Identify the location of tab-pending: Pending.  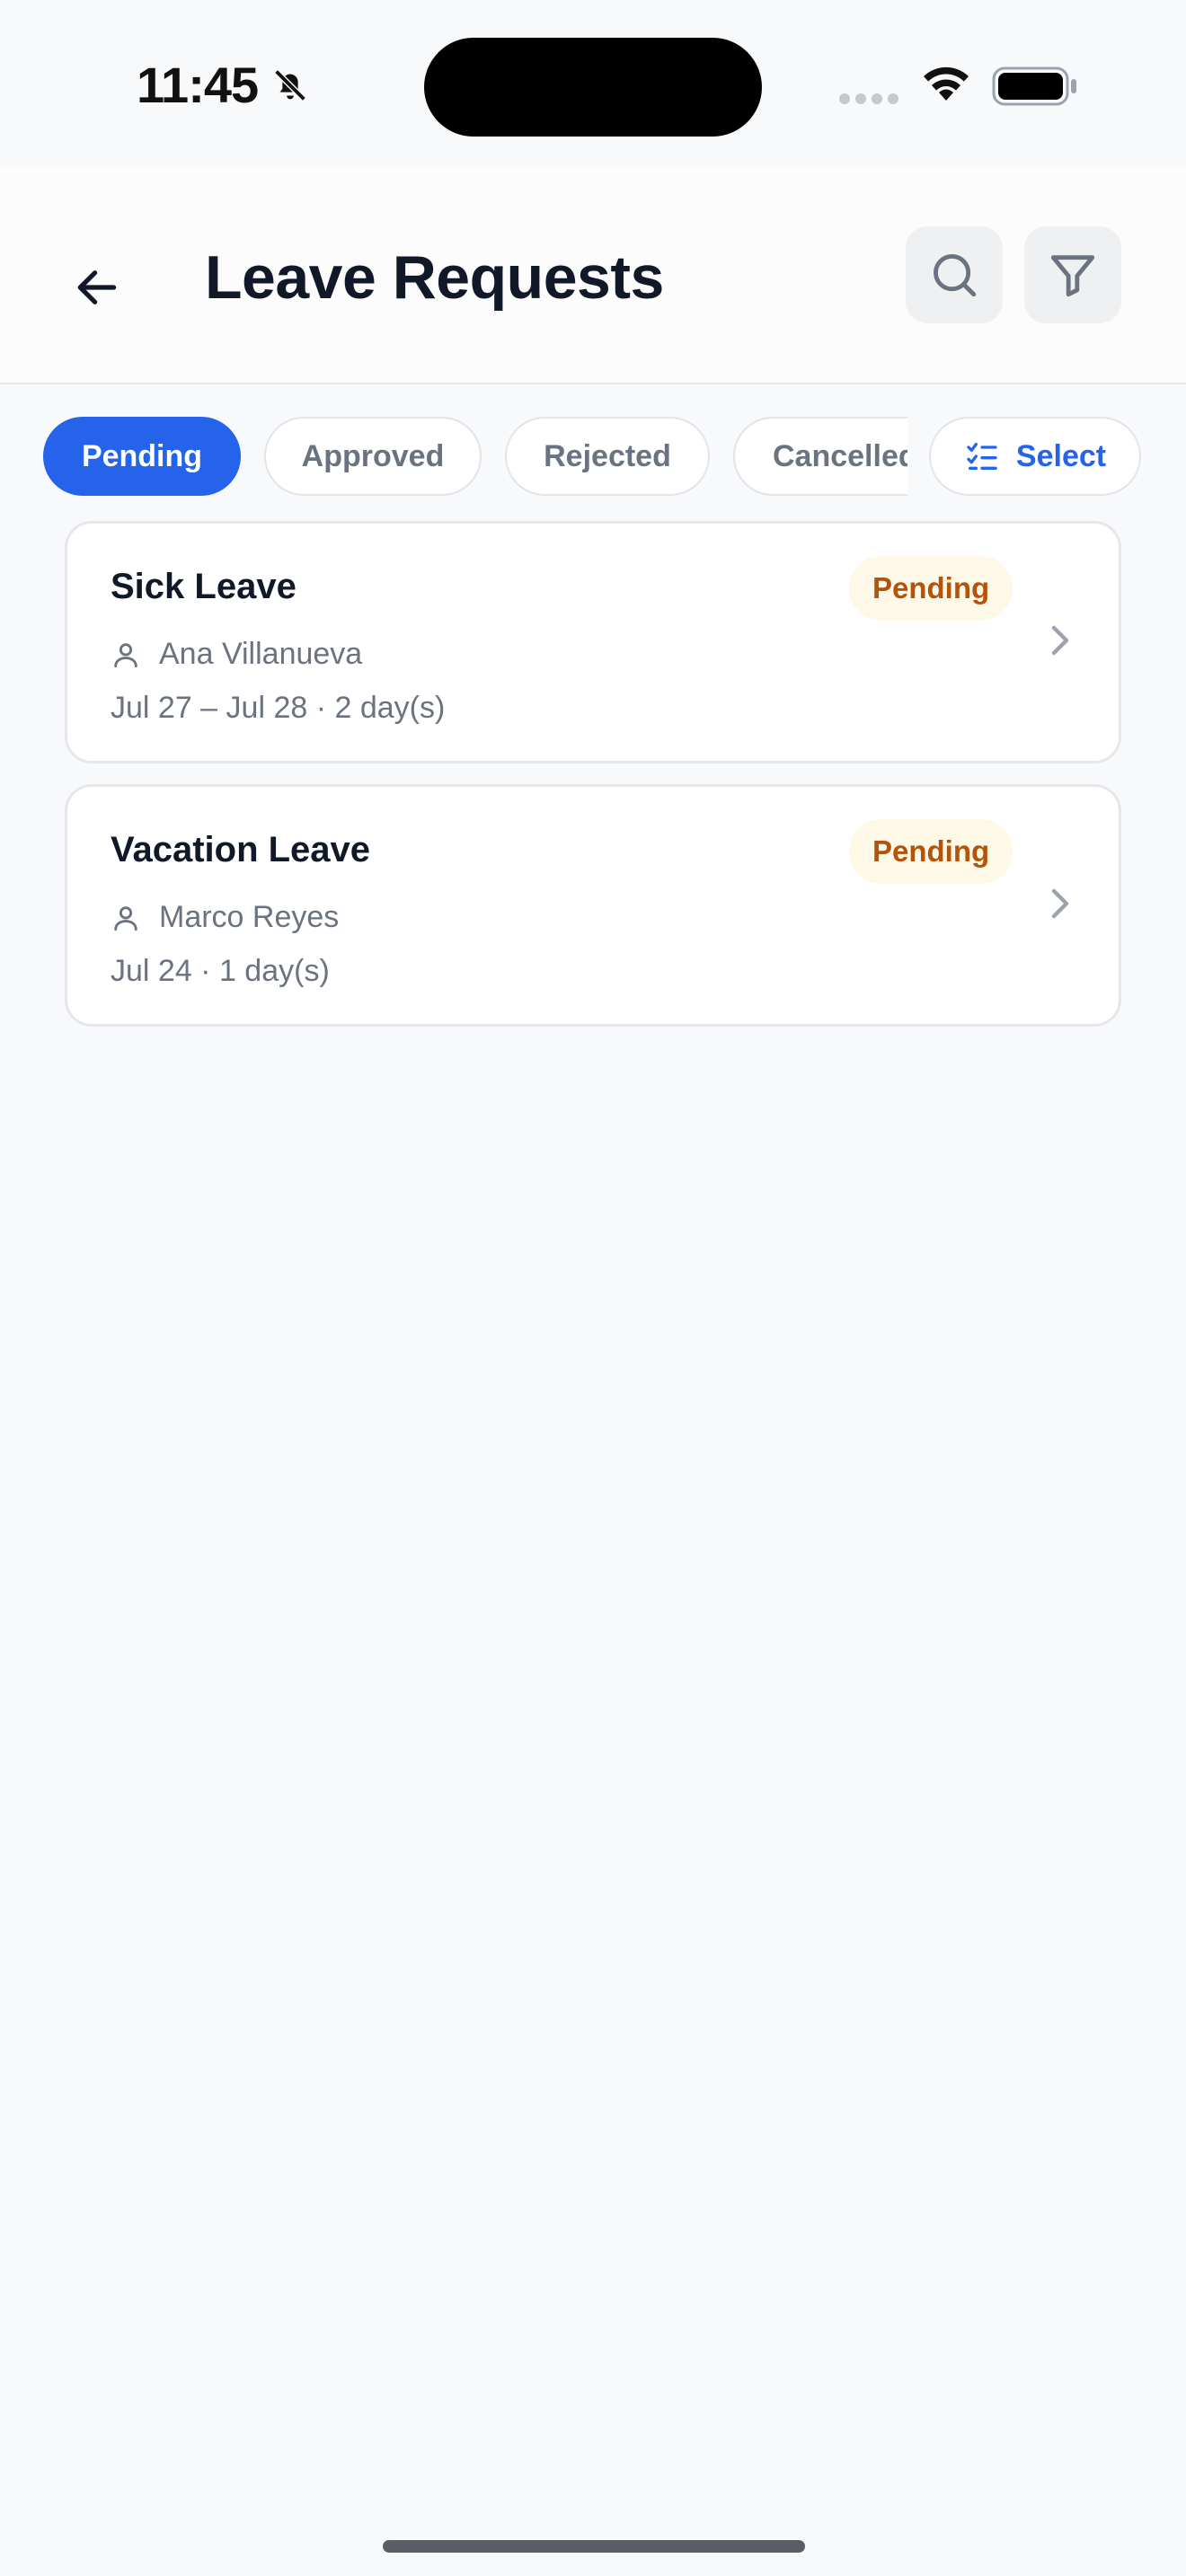
(142, 456).